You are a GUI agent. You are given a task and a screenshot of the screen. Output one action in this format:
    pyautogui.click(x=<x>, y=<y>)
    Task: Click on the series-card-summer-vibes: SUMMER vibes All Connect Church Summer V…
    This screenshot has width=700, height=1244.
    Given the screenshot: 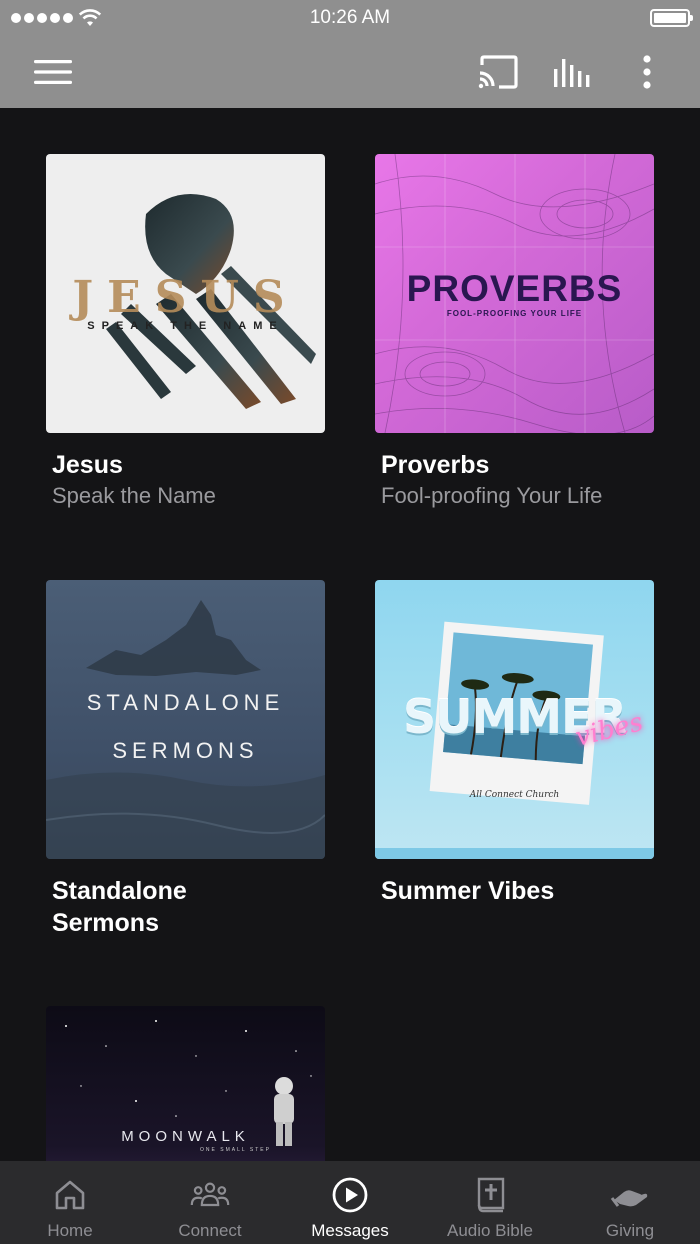 What is the action you would take?
    pyautogui.click(x=514, y=743)
    